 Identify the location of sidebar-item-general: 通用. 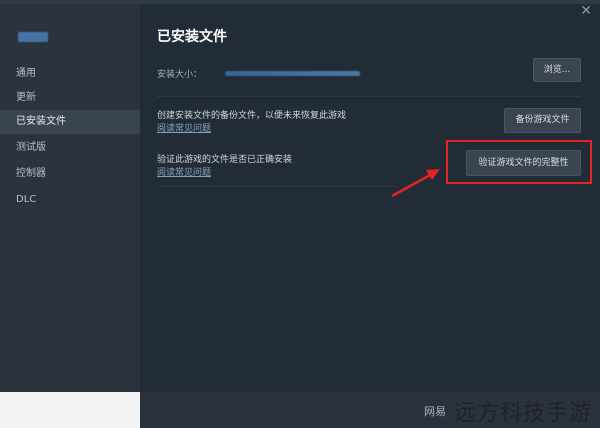
(70, 74).